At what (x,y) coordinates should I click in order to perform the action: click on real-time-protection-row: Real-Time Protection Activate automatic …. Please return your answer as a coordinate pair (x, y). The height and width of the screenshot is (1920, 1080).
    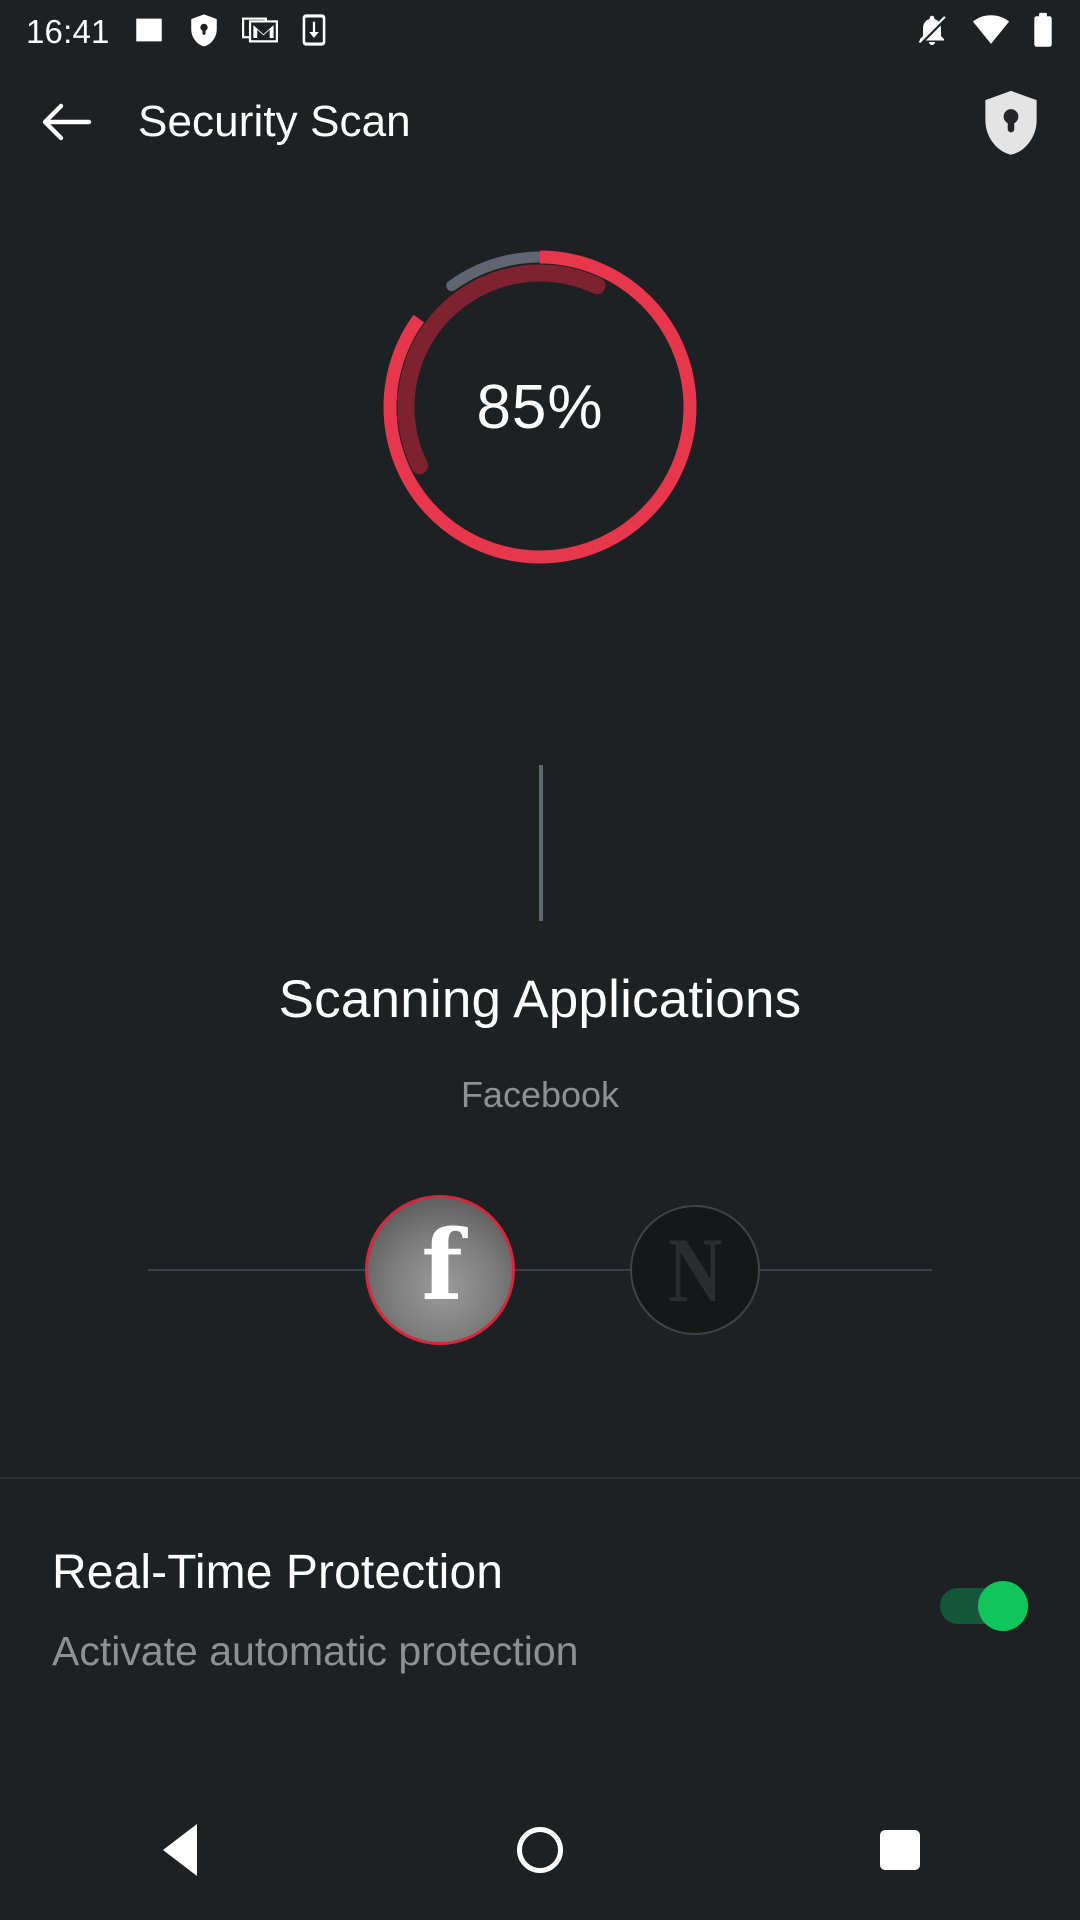
    Looking at the image, I should click on (540, 1619).